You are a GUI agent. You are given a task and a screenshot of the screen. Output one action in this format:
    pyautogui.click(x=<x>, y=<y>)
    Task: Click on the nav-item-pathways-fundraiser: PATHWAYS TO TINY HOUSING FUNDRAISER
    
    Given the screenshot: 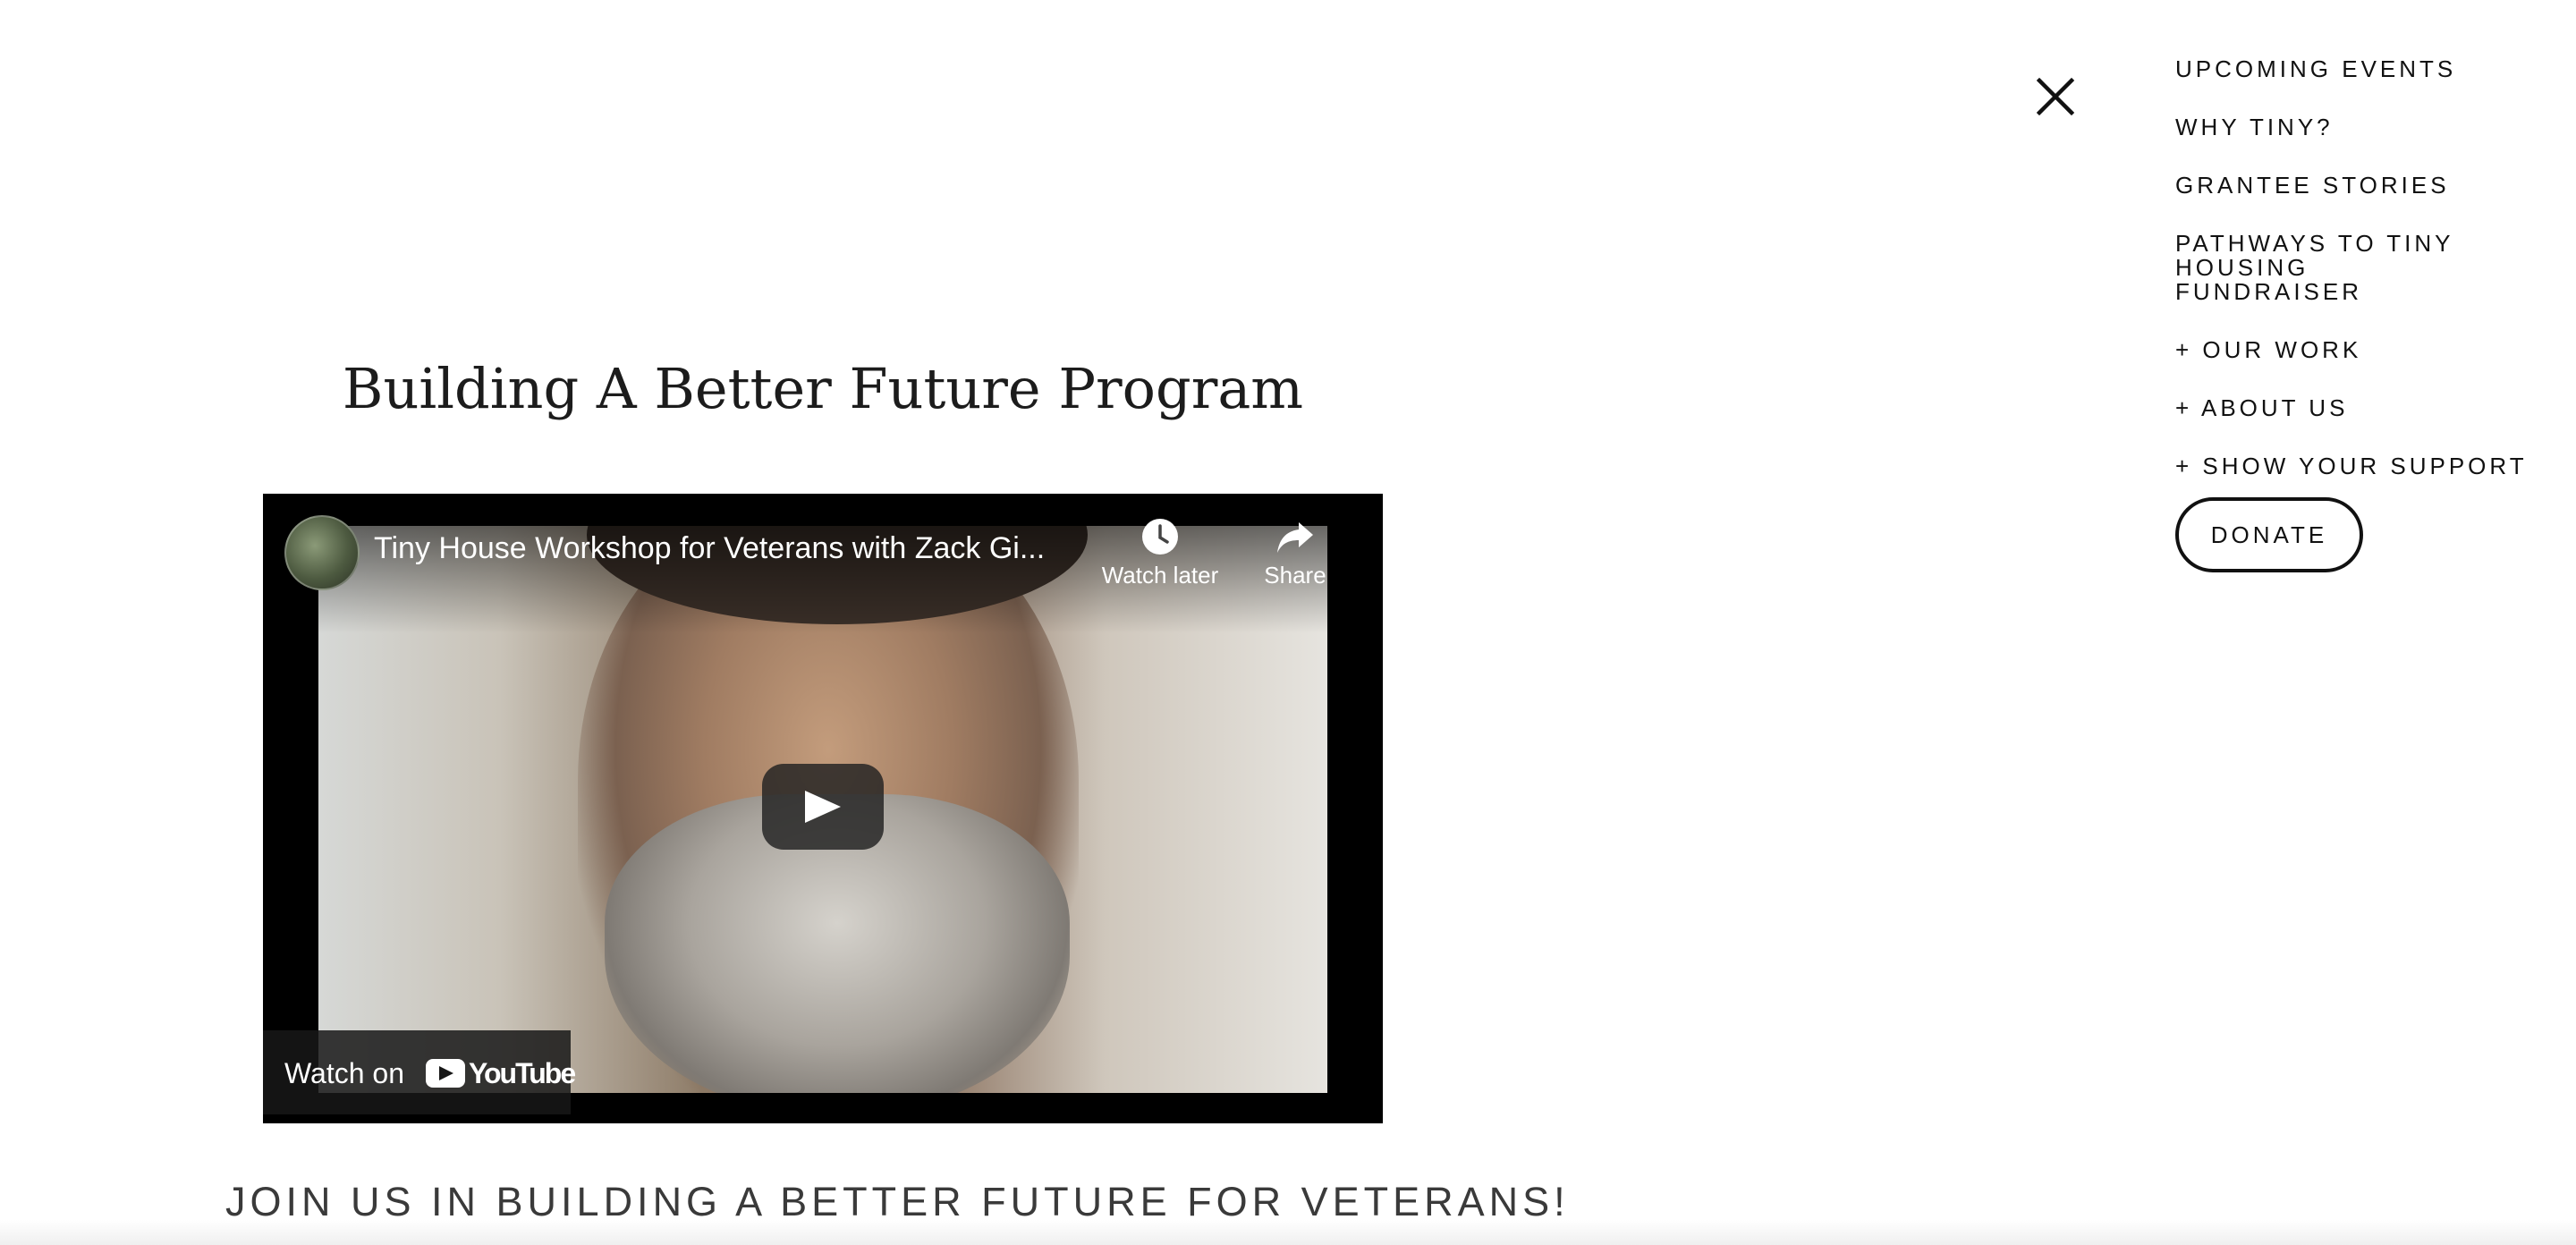 What is the action you would take?
    pyautogui.click(x=2336, y=268)
    